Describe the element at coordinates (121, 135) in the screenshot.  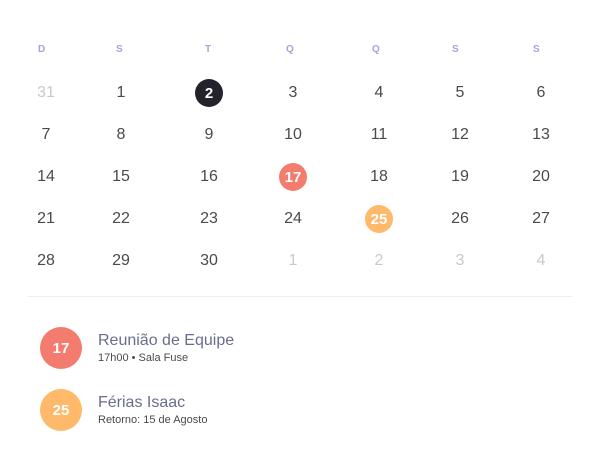
I see `calendar-day: 8` at that location.